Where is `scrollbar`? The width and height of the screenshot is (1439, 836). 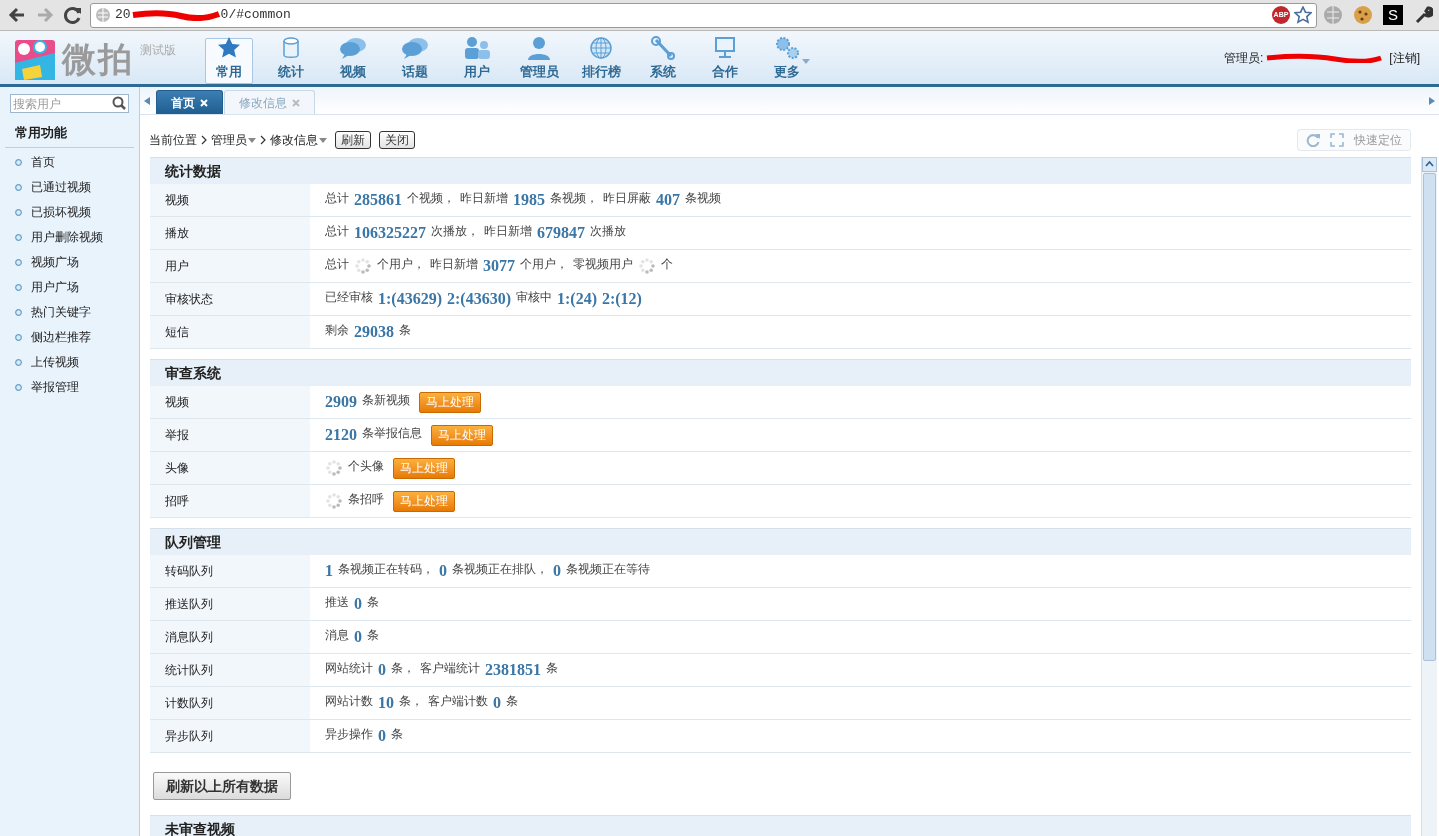
scrollbar is located at coordinates (1429, 496).